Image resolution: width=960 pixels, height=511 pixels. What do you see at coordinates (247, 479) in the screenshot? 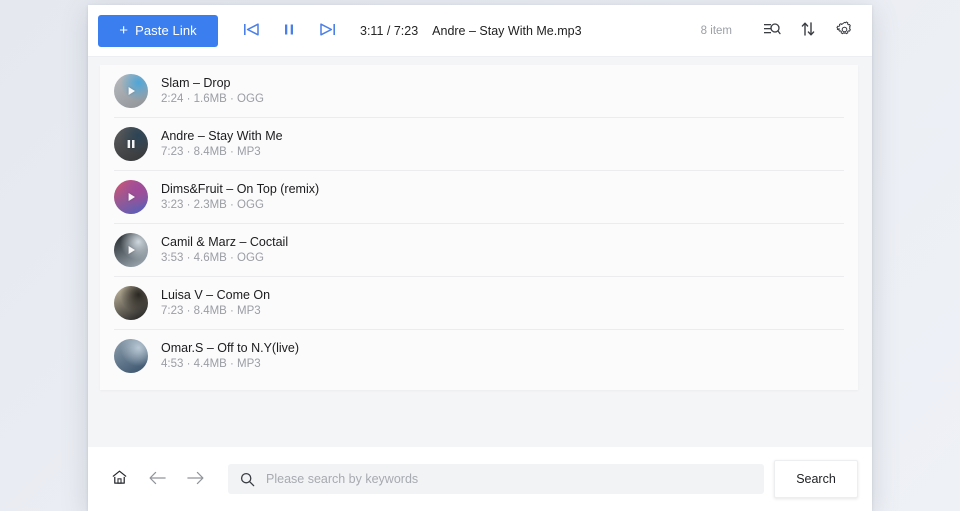
I see `search-icon` at bounding box center [247, 479].